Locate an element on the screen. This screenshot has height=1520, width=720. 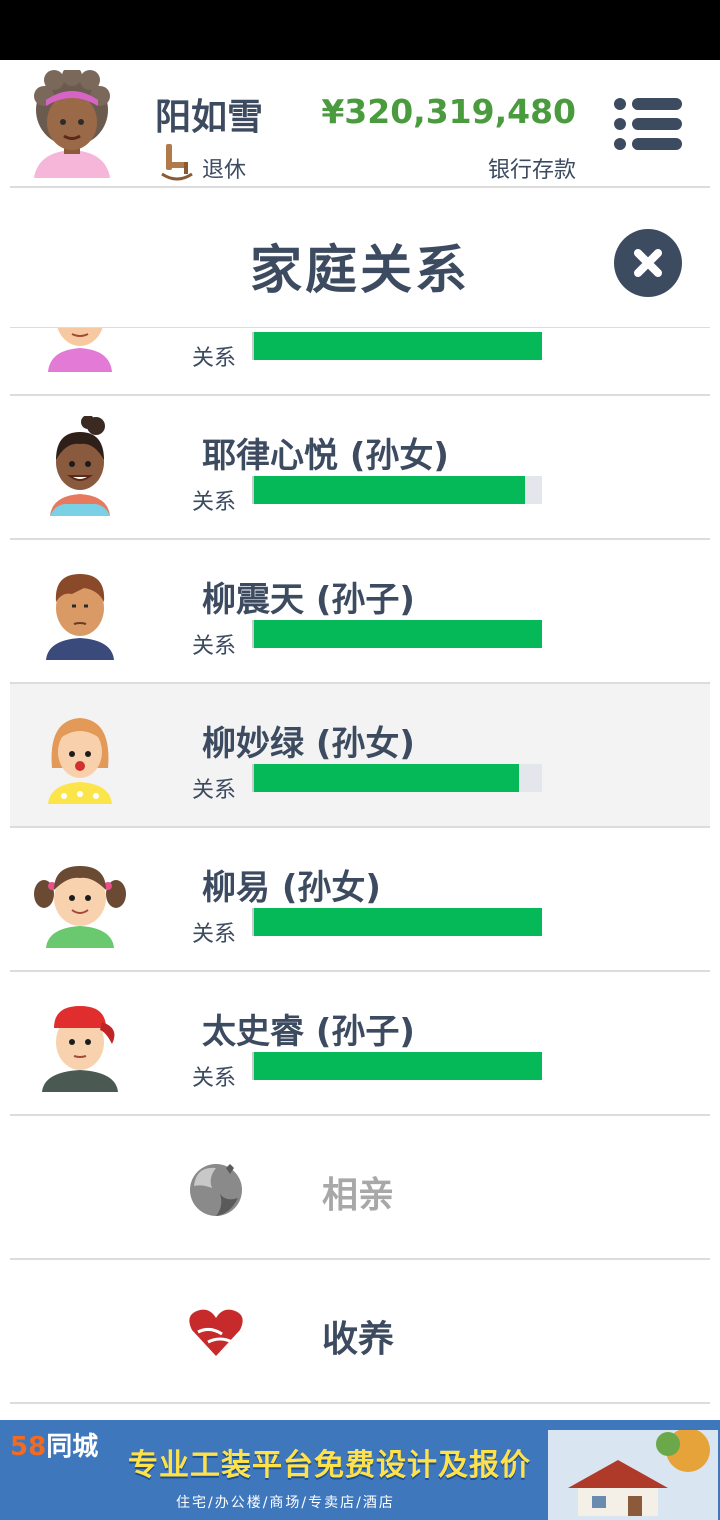
relative-name: 柳震天 (孙子) is located at coordinates (308, 600).